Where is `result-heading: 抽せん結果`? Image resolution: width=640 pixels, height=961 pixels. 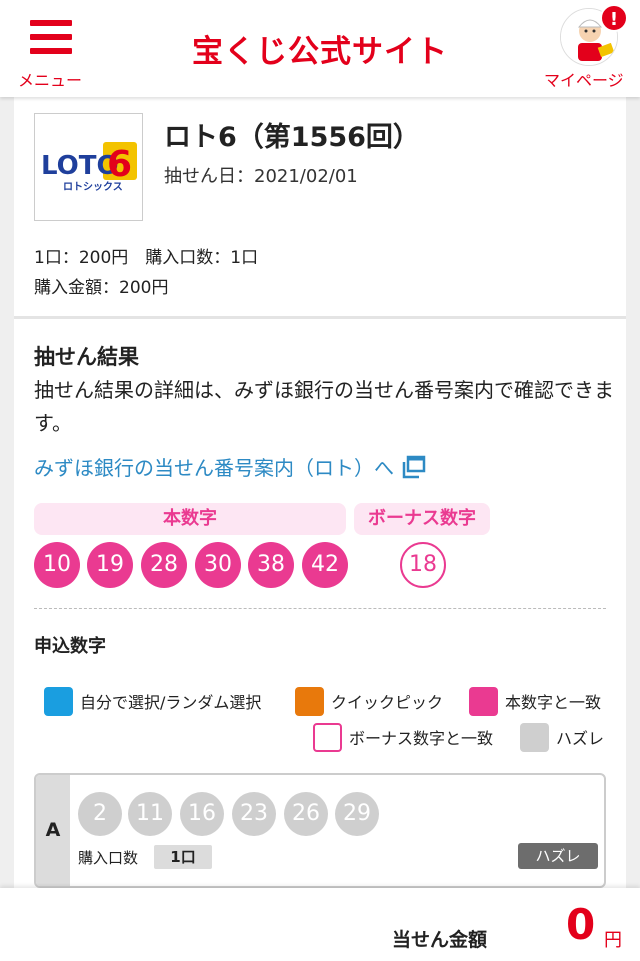
result-heading: 抽せん結果 is located at coordinates (86, 357).